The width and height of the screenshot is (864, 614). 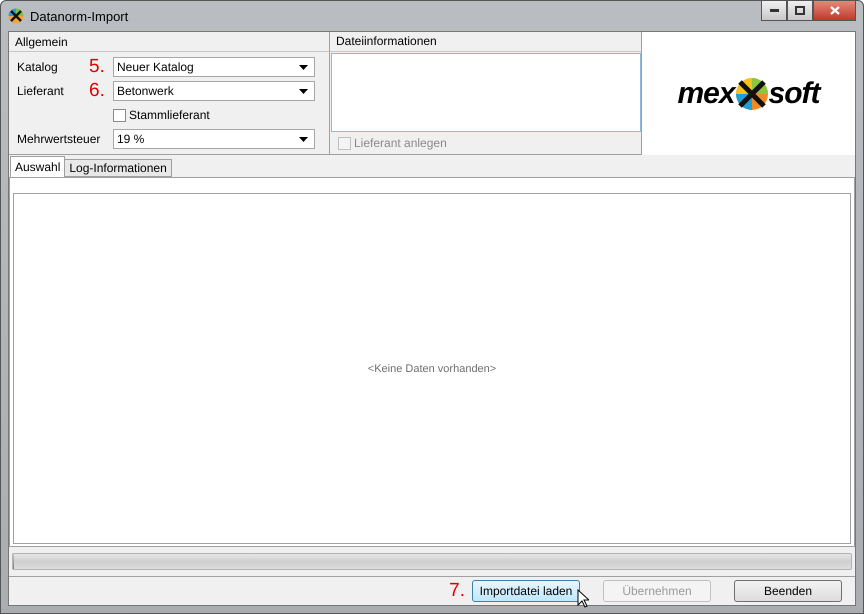 I want to click on empty-message: <Keine Daten vorhanden>, so click(x=432, y=368).